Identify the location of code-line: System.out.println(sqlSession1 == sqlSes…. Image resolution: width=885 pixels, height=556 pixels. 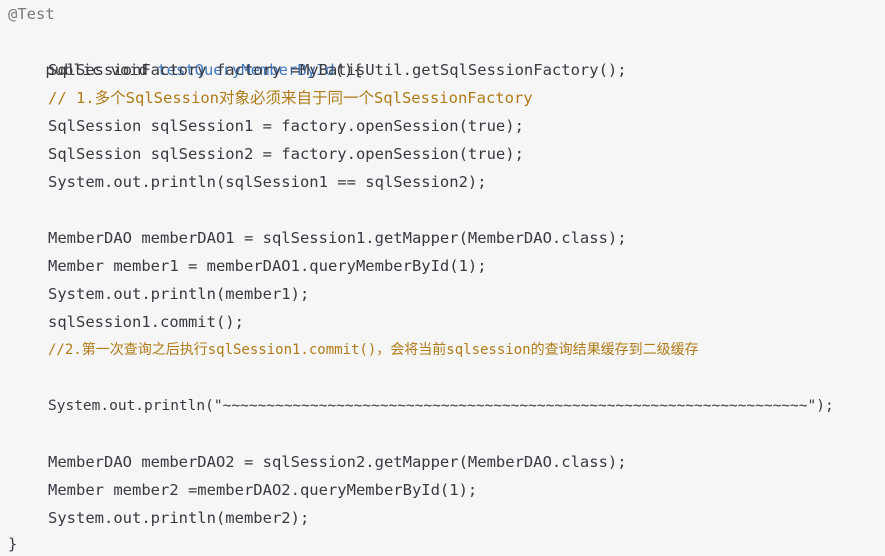
(267, 182).